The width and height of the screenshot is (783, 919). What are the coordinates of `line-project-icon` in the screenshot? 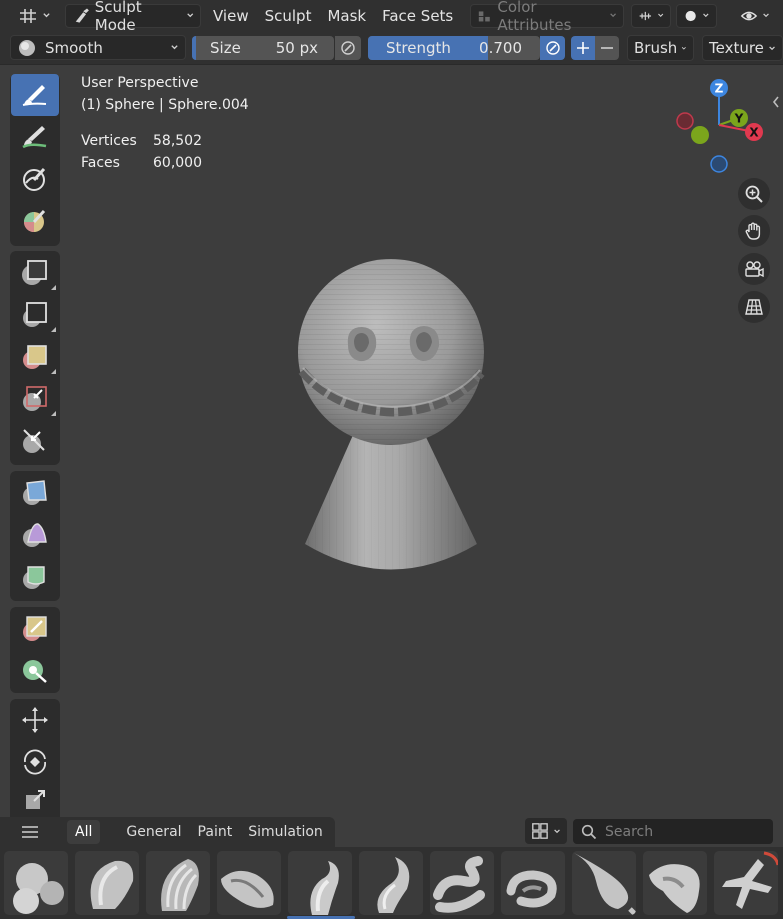 It's located at (34, 441).